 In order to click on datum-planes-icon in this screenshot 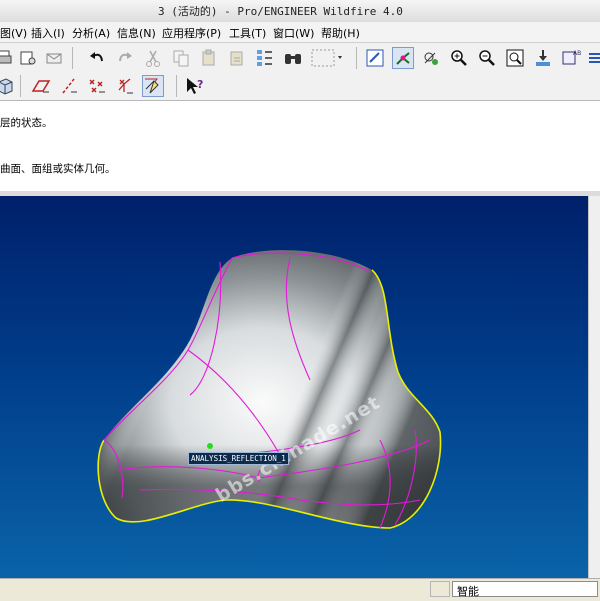, I will do `click(41, 86)`.